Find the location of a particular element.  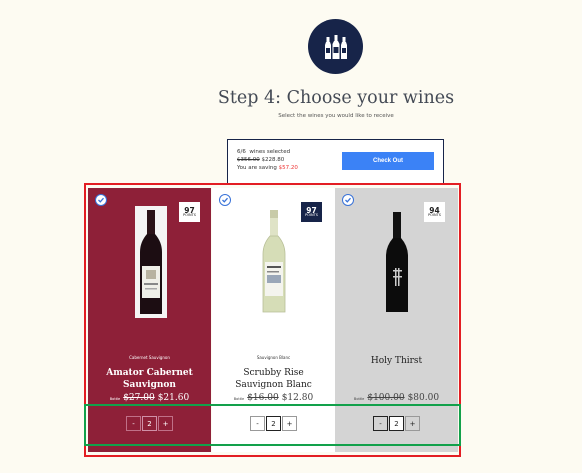

price-row: Bottle $100.00 $80.00 is located at coordinates (396, 398).